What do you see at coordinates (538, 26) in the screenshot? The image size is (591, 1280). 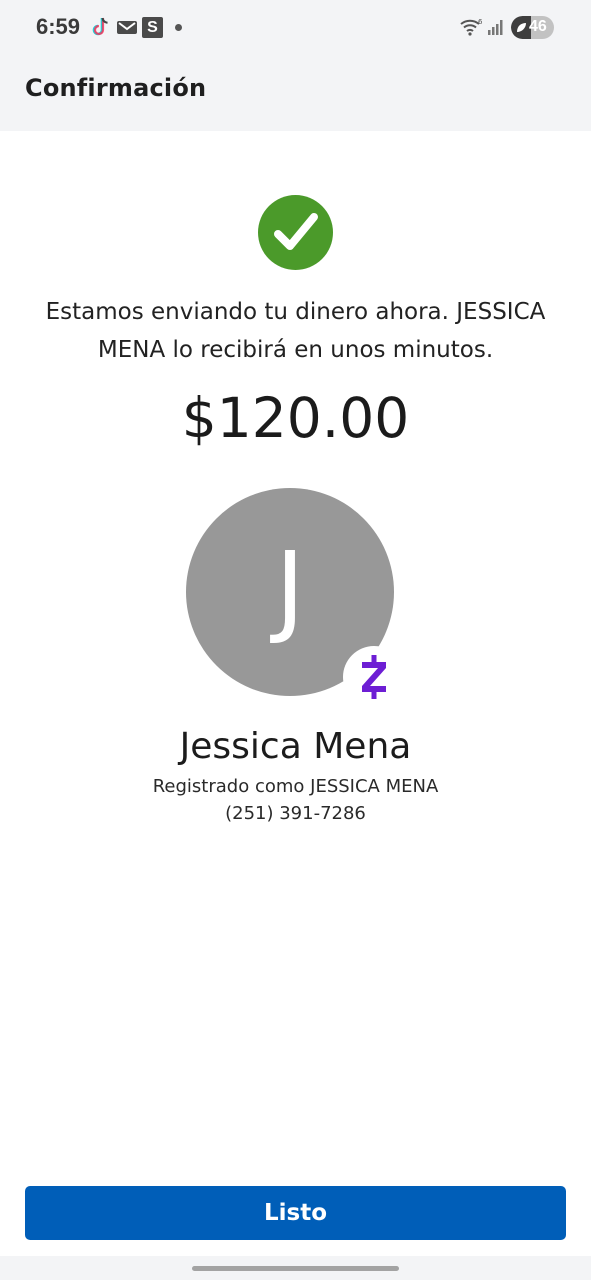 I see `battery-level: 46` at bounding box center [538, 26].